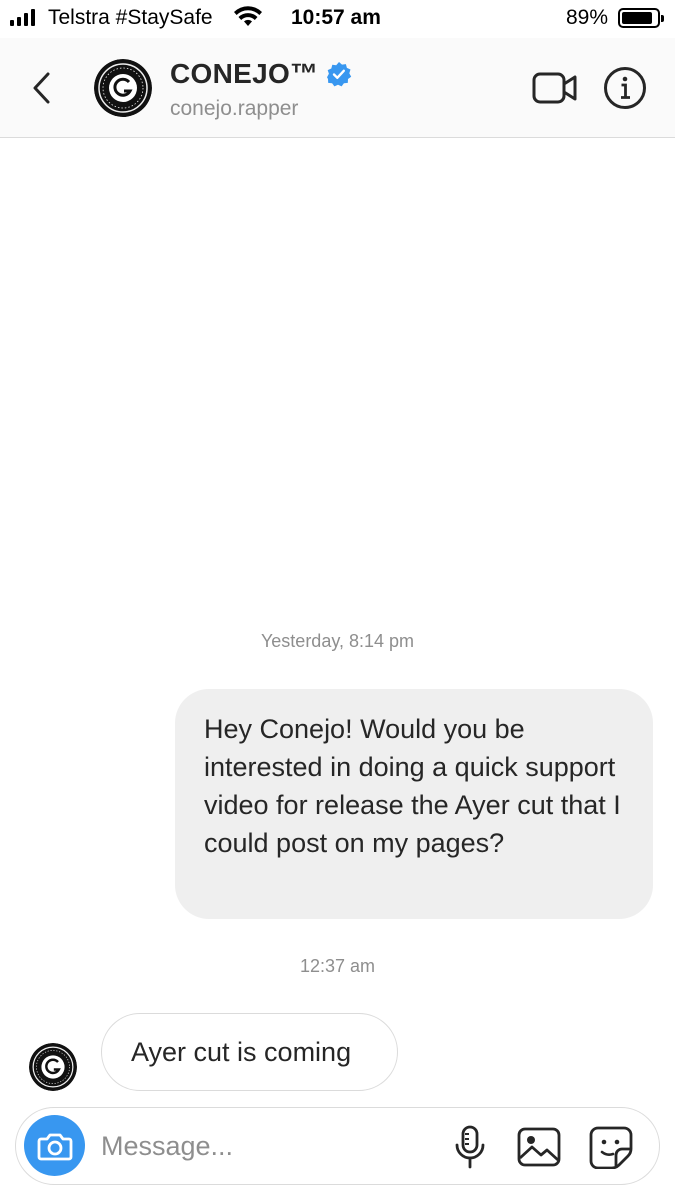 Image resolution: width=675 pixels, height=1200 pixels. What do you see at coordinates (130, 17) in the screenshot?
I see `carrier-label: Telstra #StaySafe` at bounding box center [130, 17].